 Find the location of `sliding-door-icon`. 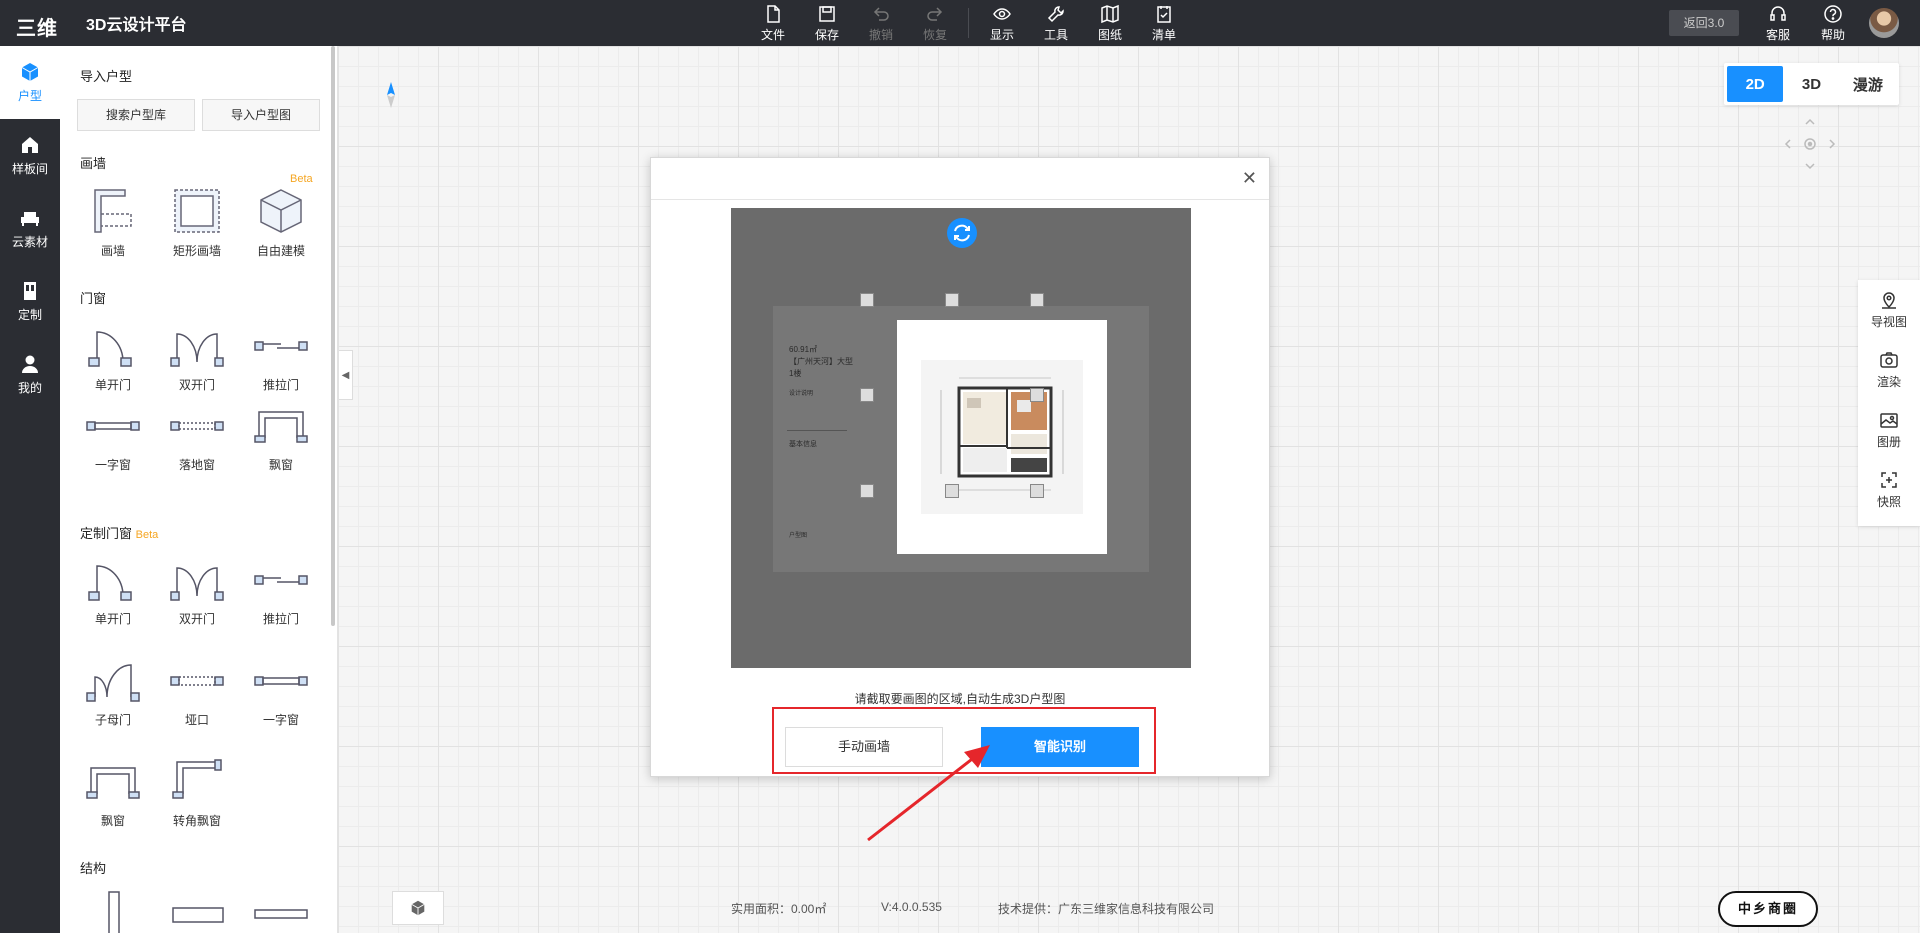

sliding-door-icon is located at coordinates (281, 346).